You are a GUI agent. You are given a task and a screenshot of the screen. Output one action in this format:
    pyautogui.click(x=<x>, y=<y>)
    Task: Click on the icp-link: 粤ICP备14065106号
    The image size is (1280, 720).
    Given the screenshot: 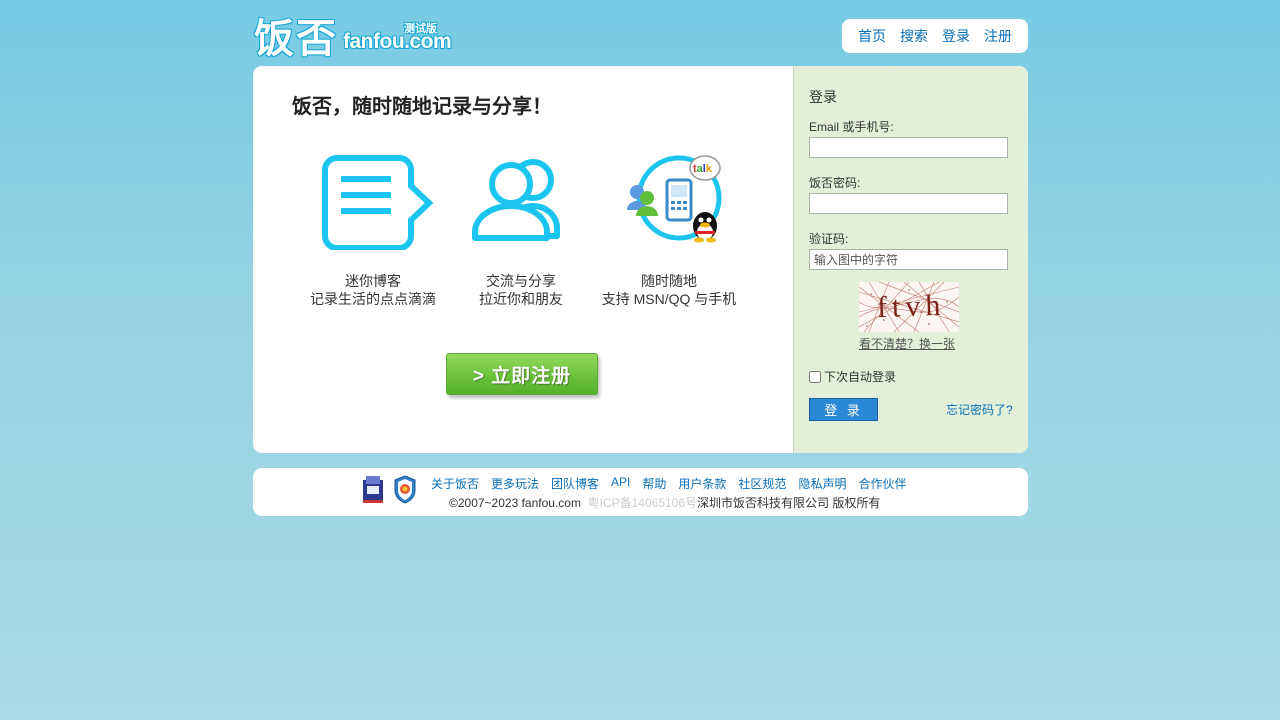 What is the action you would take?
    pyautogui.click(x=642, y=503)
    